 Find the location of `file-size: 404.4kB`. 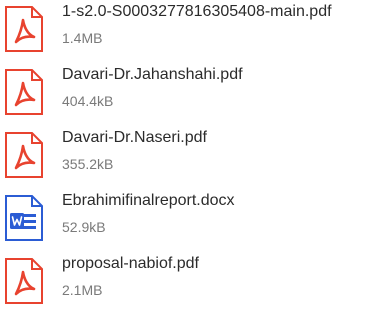

file-size: 404.4kB is located at coordinates (88, 101).